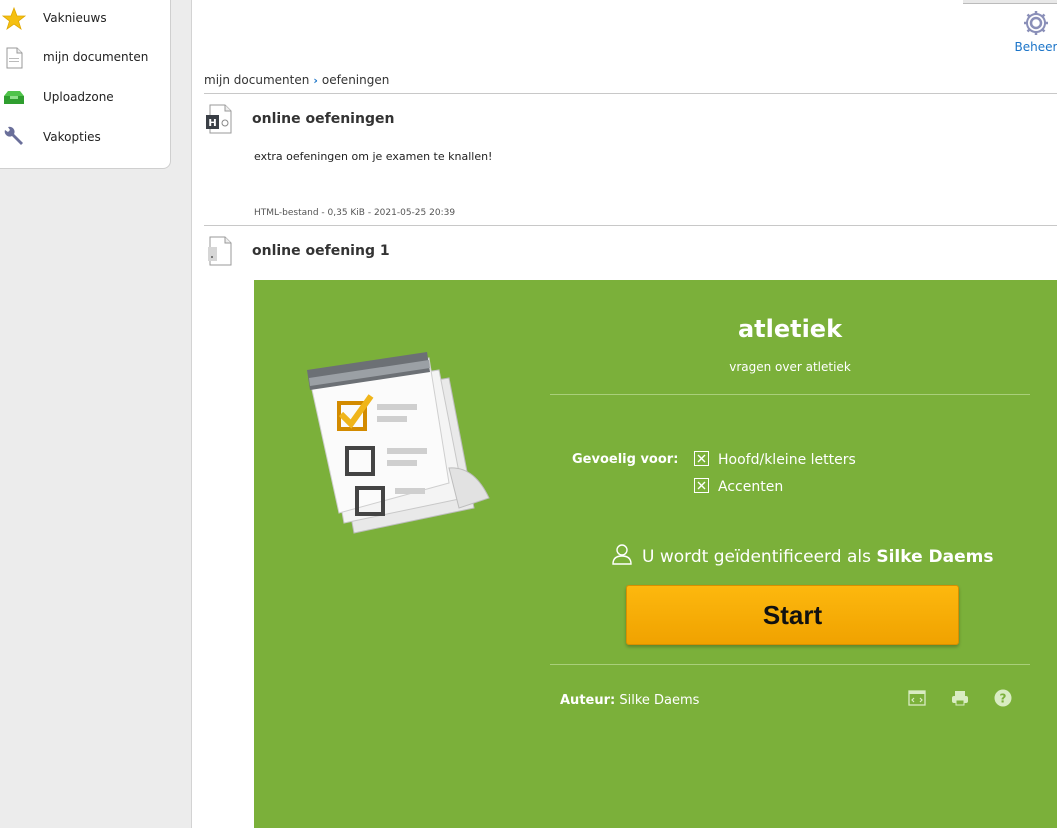  Describe the element at coordinates (96, 57) in the screenshot. I see `sidebar-item-label: mijn documenten` at that location.